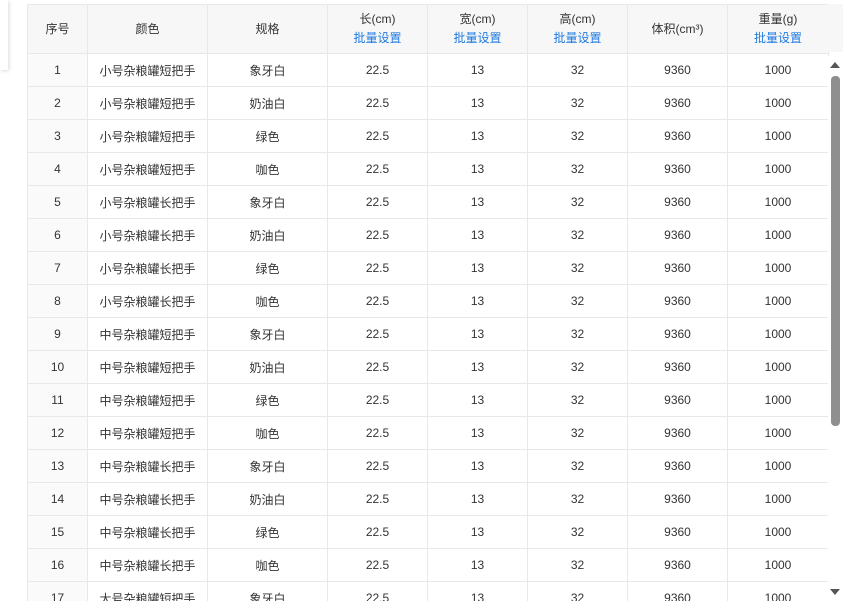 Image resolution: width=862 pixels, height=601 pixels. Describe the element at coordinates (4, 35) in the screenshot. I see `side-panel-edge` at that location.